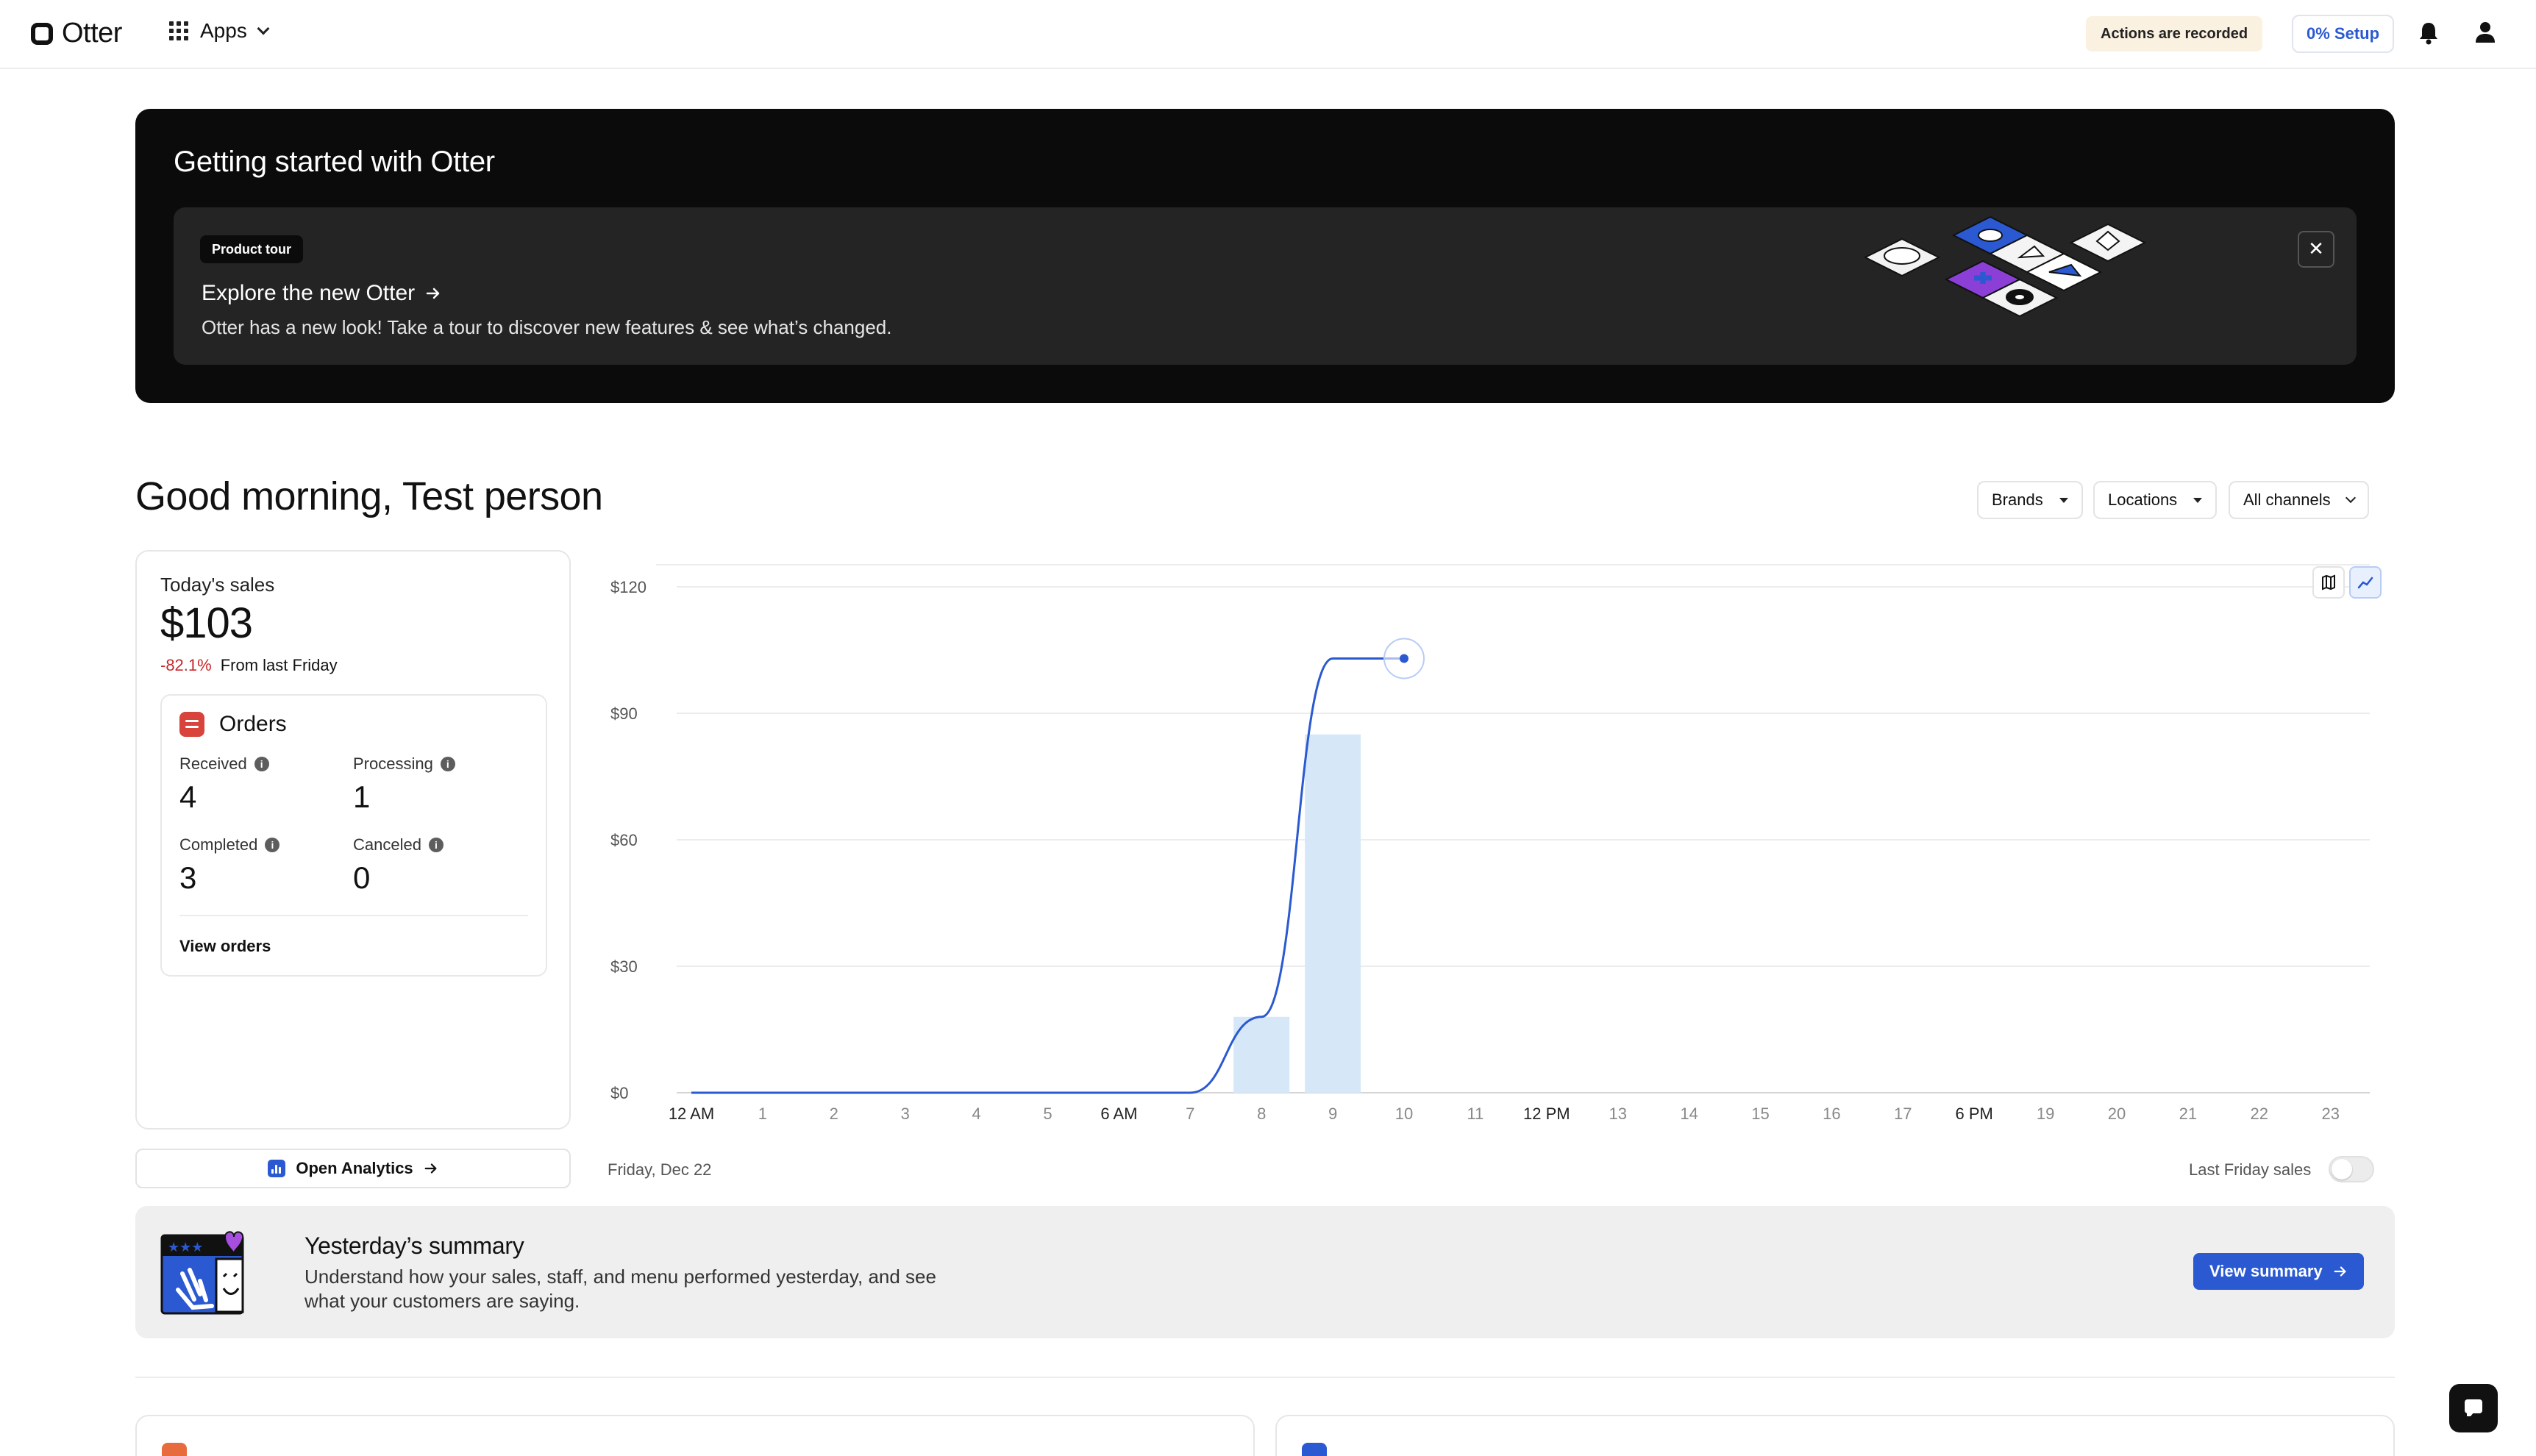  What do you see at coordinates (624, 966) in the screenshot?
I see `y-tick-label: $30` at bounding box center [624, 966].